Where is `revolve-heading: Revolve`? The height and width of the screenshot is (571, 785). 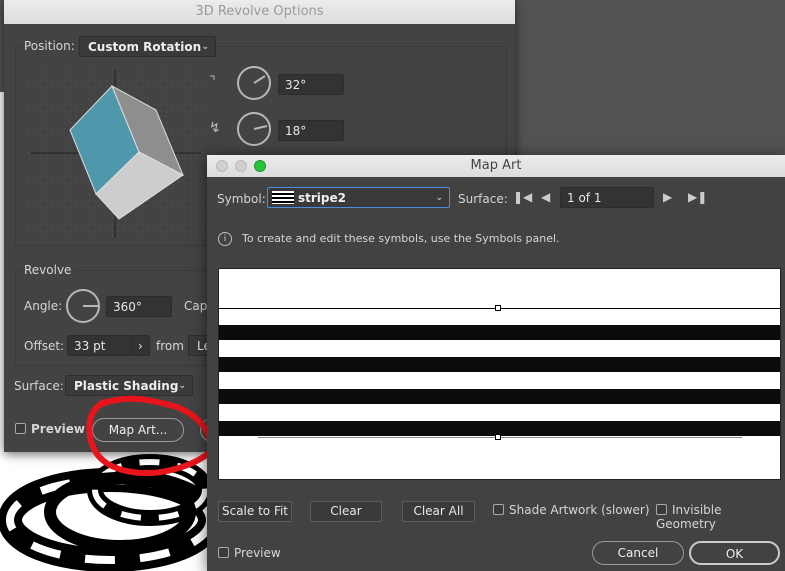
revolve-heading: Revolve is located at coordinates (50, 270).